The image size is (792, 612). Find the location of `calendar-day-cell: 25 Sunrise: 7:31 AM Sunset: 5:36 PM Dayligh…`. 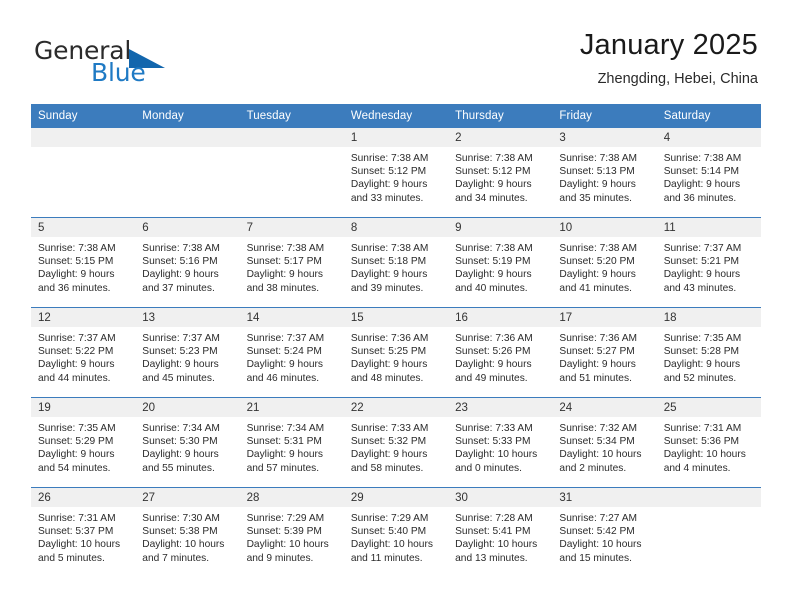

calendar-day-cell: 25 Sunrise: 7:31 AM Sunset: 5:36 PM Dayligh… is located at coordinates (708, 442).